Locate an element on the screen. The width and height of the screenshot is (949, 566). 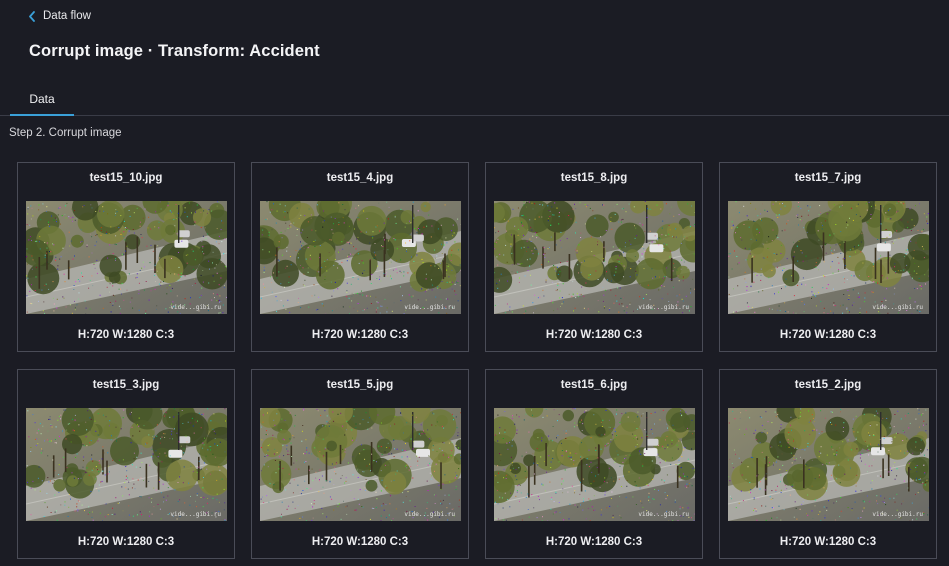
image-filename: test15_3.jpg is located at coordinates (126, 385).